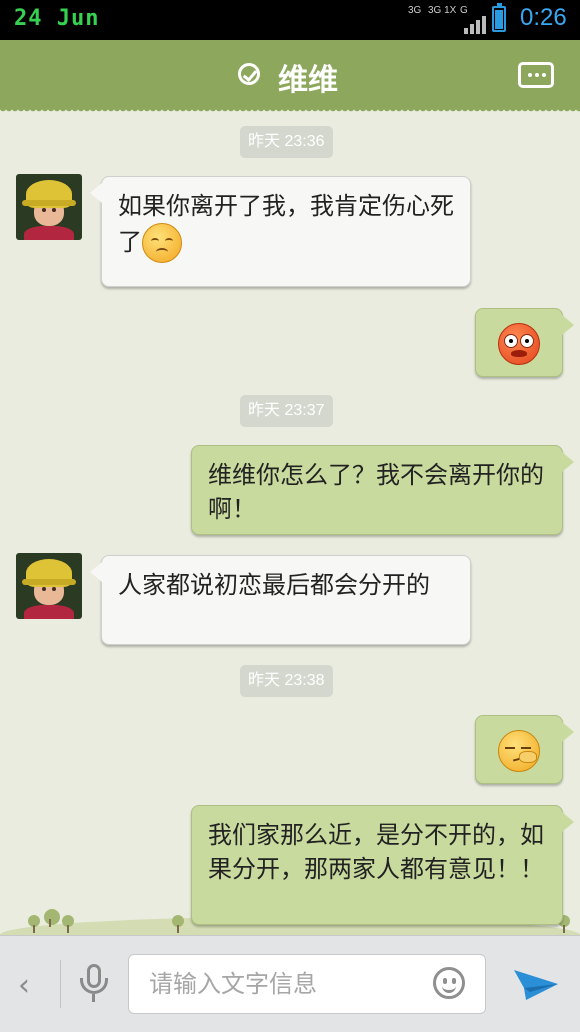 This screenshot has width=580, height=1032. I want to click on status-date: 24 Jun, so click(57, 18).